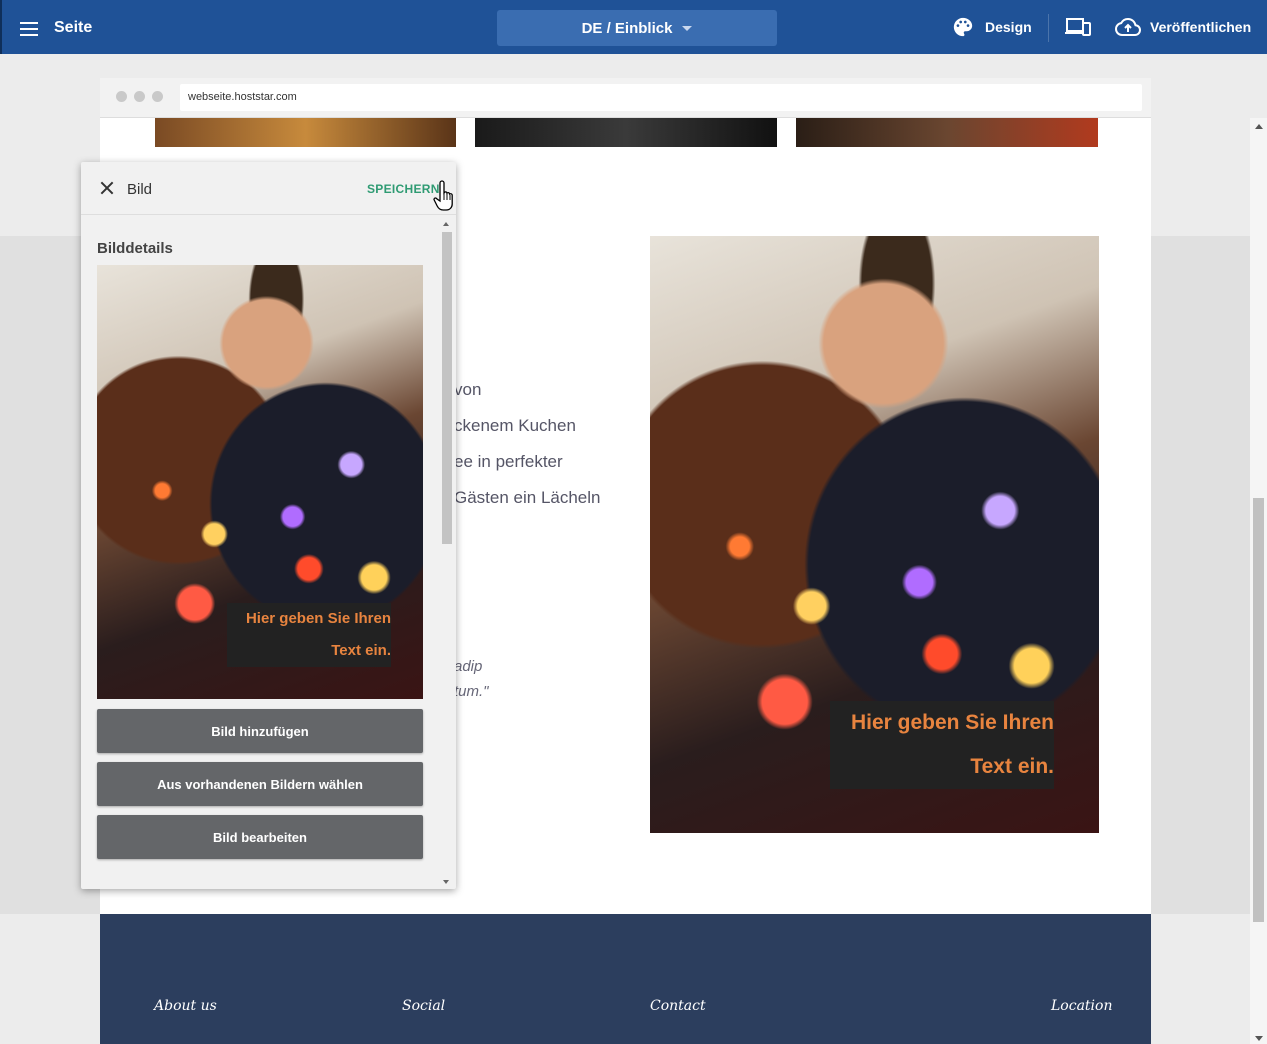 Image resolution: width=1267 pixels, height=1044 pixels. Describe the element at coordinates (185, 1006) in the screenshot. I see `footer-link-about: About us` at that location.